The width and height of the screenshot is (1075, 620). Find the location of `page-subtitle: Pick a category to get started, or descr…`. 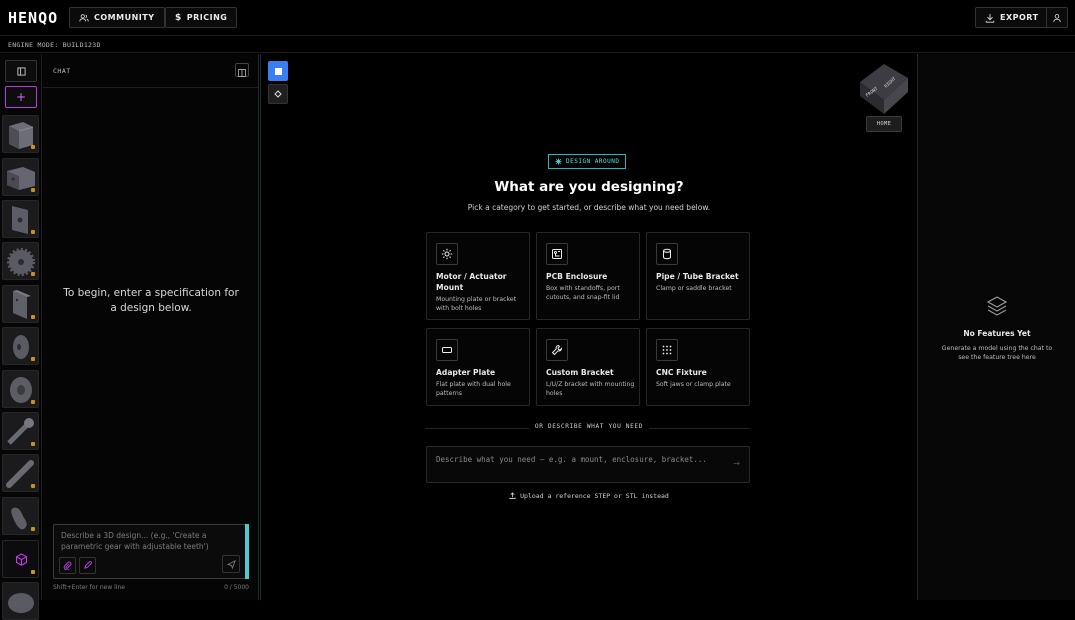

page-subtitle: Pick a category to get started, or descr… is located at coordinates (589, 207).